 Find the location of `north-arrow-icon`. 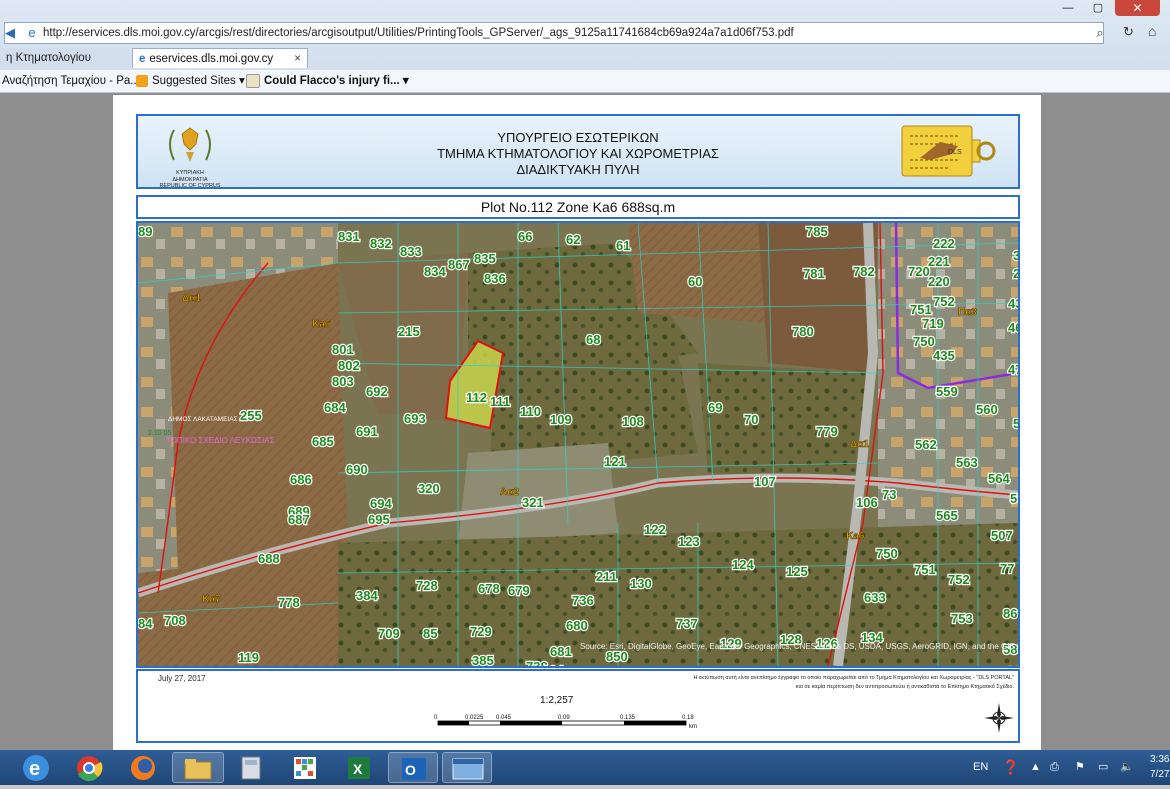

north-arrow-icon is located at coordinates (999, 718).